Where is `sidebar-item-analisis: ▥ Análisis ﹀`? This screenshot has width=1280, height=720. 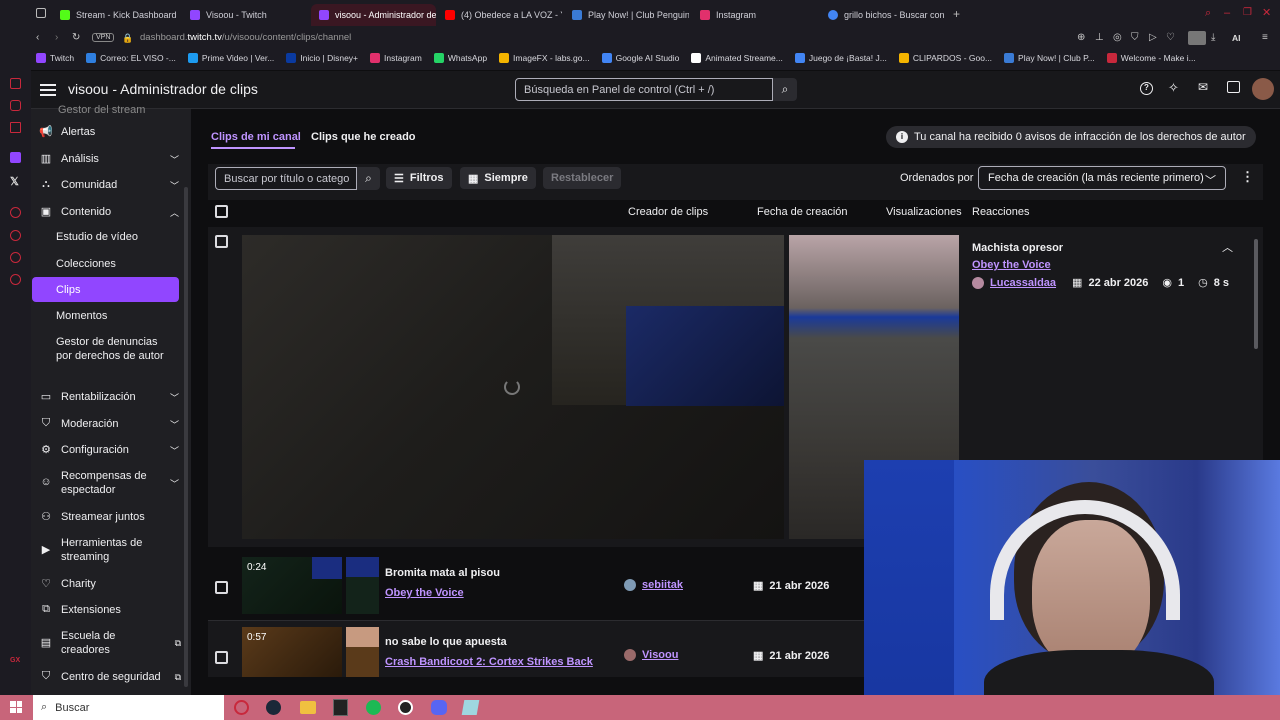 sidebar-item-analisis: ▥ Análisis ﹀ is located at coordinates (114, 159).